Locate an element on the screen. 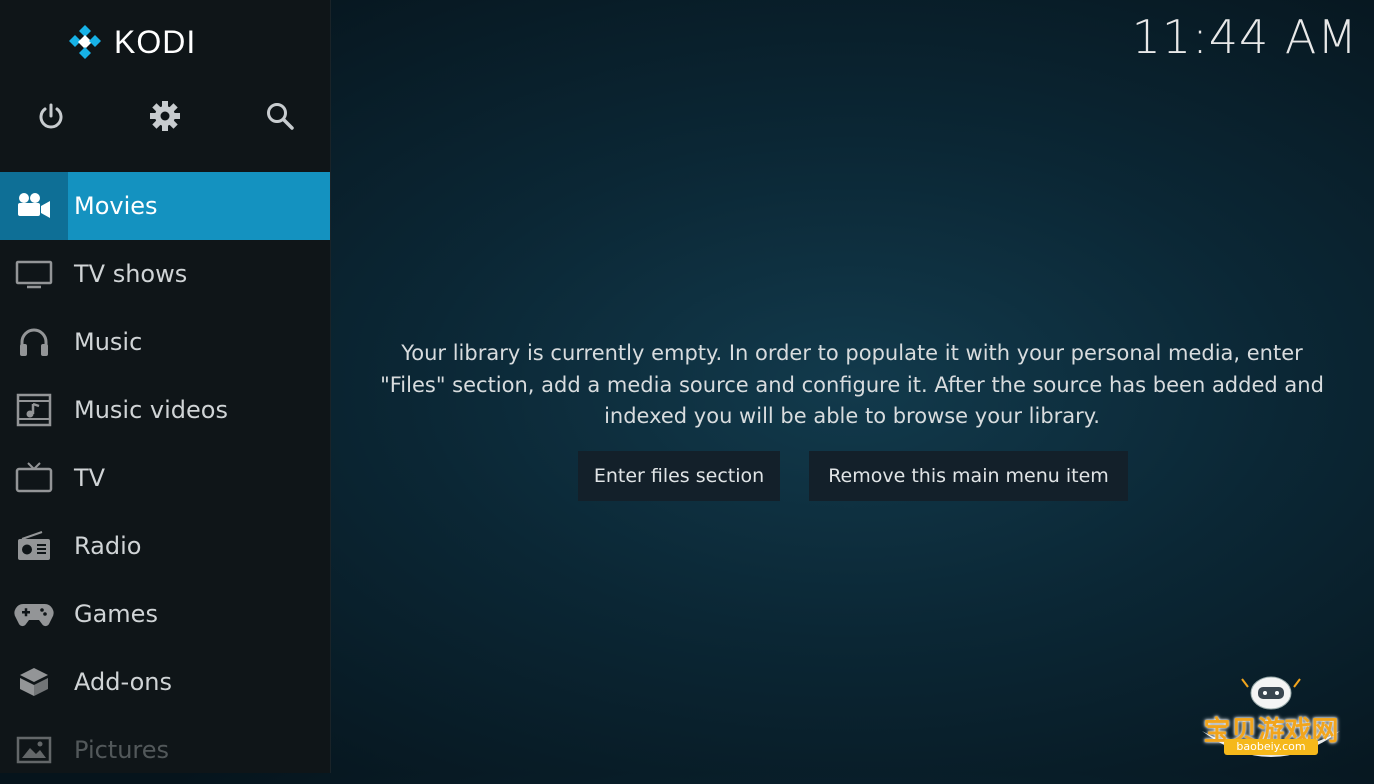 The image size is (1374, 784). menu-item-games: Games is located at coordinates (165, 614).